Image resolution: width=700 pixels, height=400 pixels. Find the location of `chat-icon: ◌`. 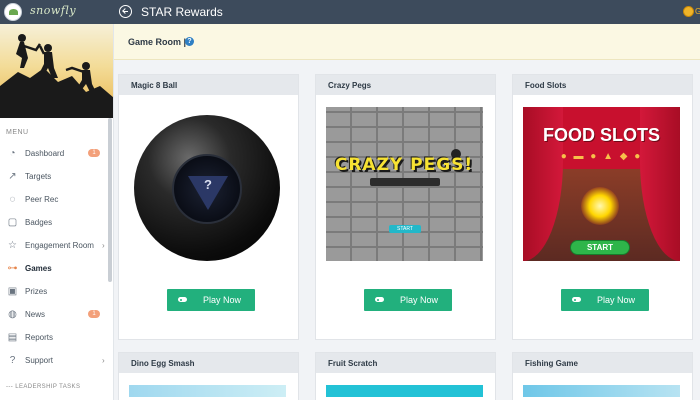

chat-icon: ◌ is located at coordinates (12, 199).